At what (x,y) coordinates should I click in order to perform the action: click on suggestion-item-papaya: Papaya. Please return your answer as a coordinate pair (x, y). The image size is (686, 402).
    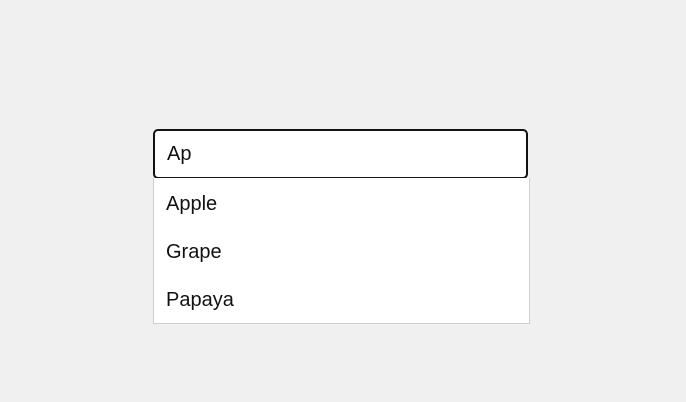
    Looking at the image, I should click on (341, 300).